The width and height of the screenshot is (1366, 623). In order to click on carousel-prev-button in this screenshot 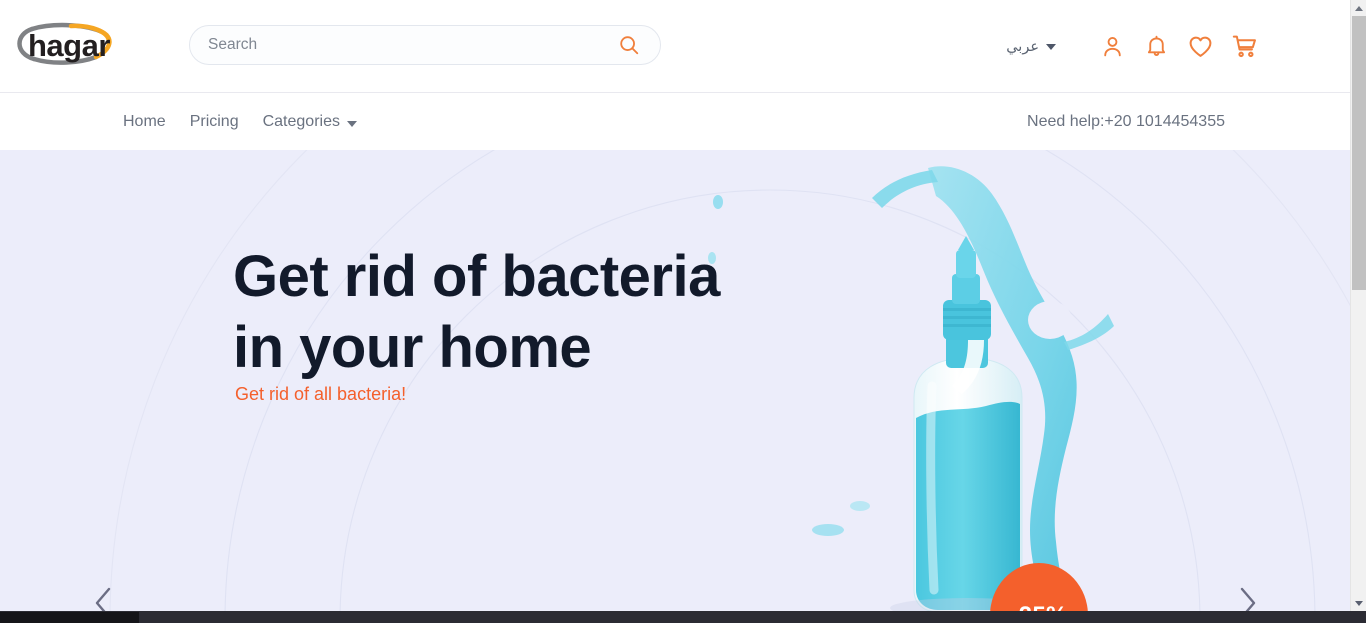, I will do `click(103, 596)`.